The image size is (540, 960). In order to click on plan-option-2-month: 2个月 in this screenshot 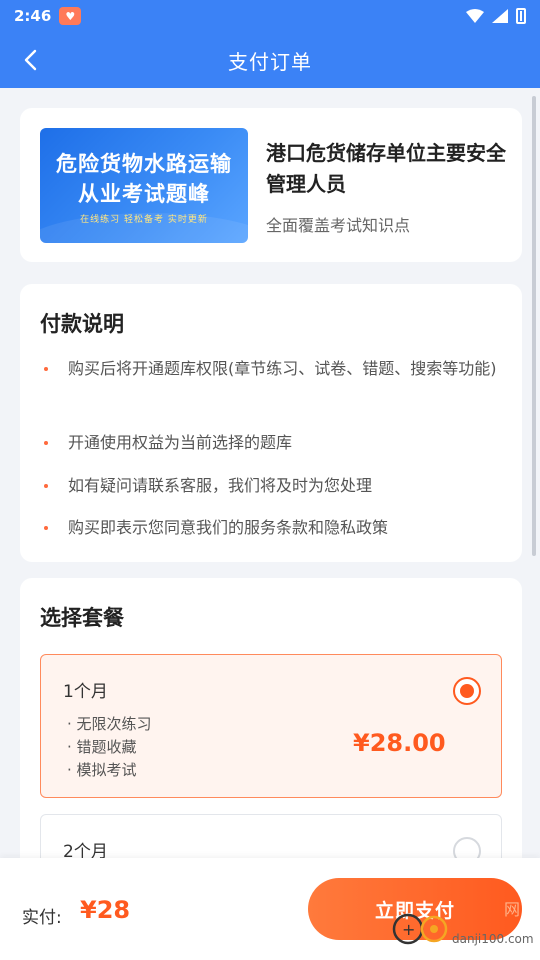, I will do `click(271, 836)`.